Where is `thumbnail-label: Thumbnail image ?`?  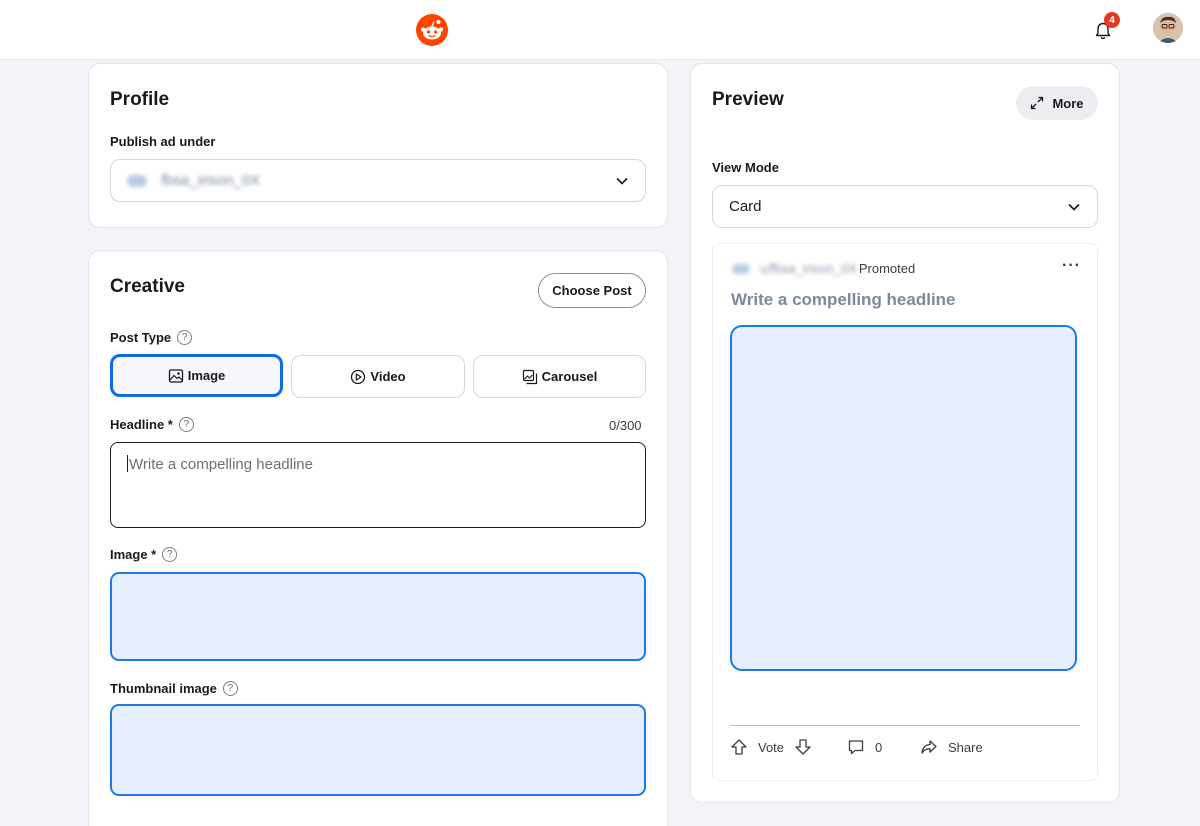 thumbnail-label: Thumbnail image ? is located at coordinates (174, 688).